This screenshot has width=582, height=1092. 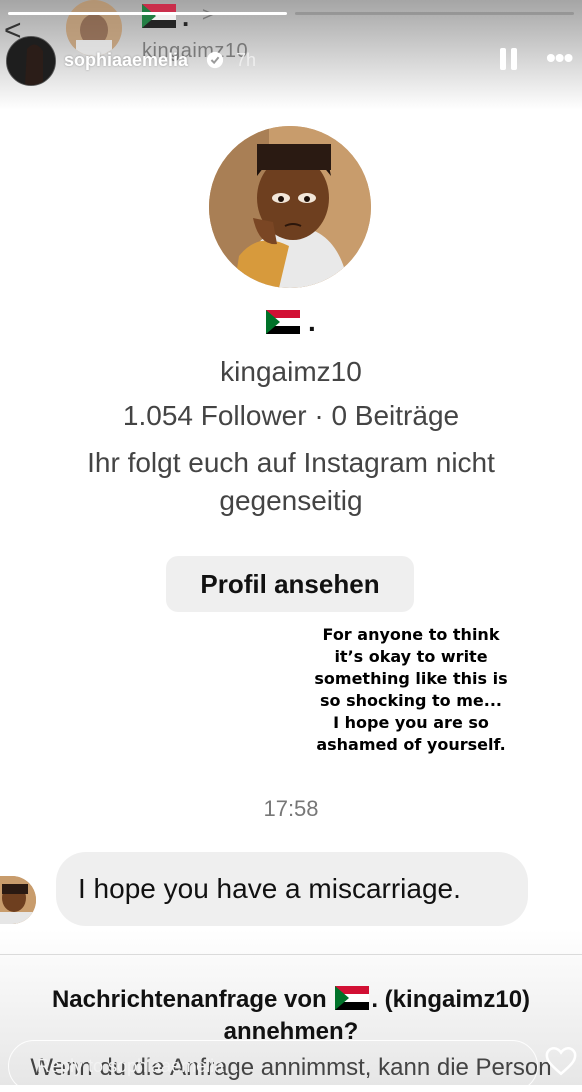 What do you see at coordinates (411, 744) in the screenshot?
I see `caption-line: ashamed of yourself.` at bounding box center [411, 744].